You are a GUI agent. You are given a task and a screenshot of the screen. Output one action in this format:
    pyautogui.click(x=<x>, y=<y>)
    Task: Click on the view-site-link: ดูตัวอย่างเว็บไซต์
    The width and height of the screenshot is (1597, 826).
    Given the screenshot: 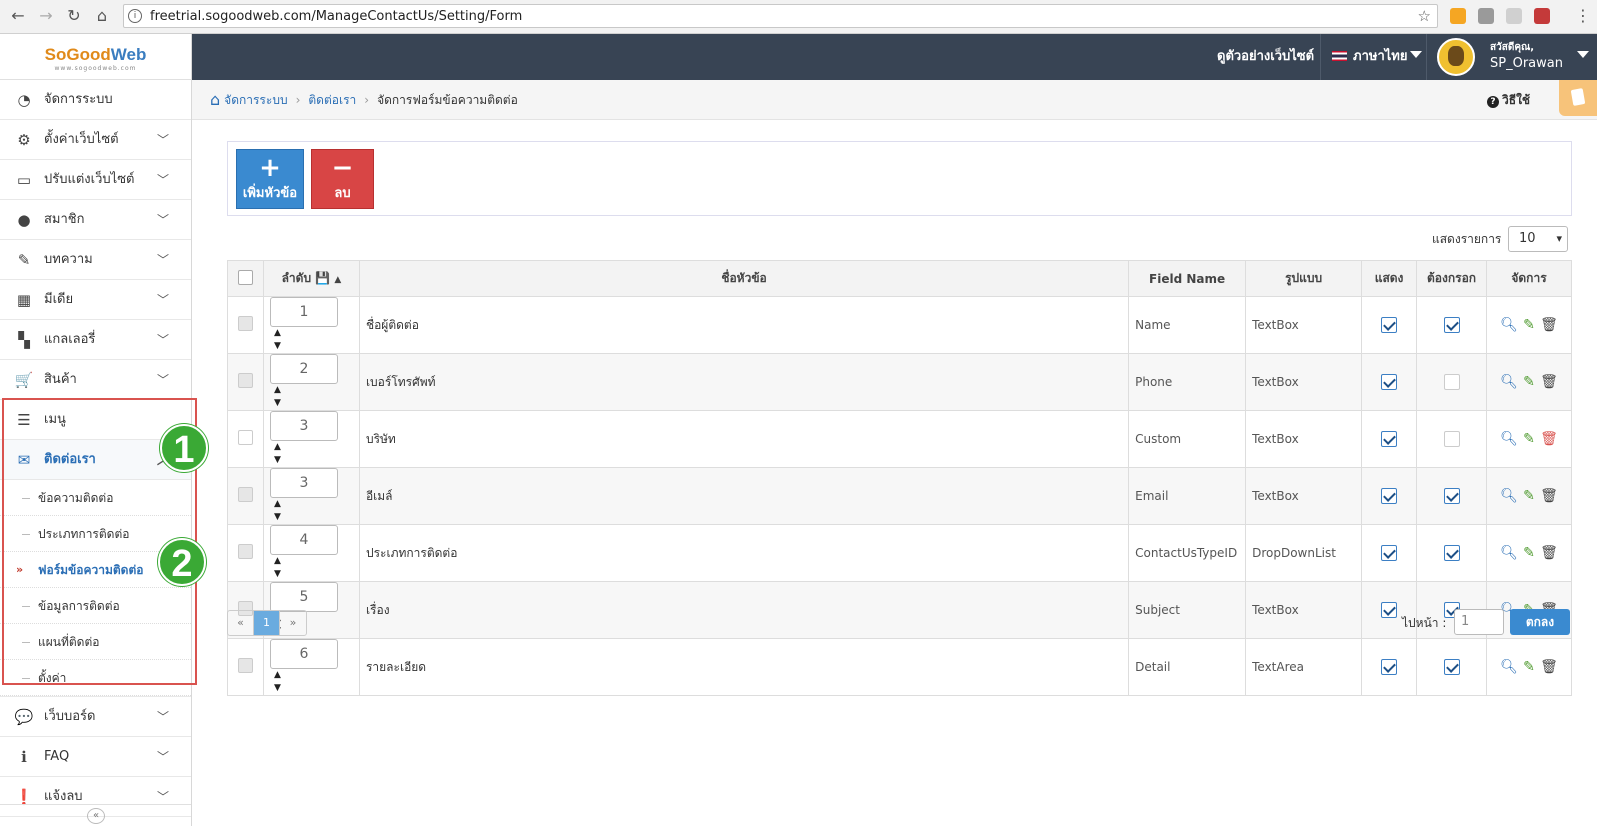 What is the action you would take?
    pyautogui.click(x=1265, y=57)
    